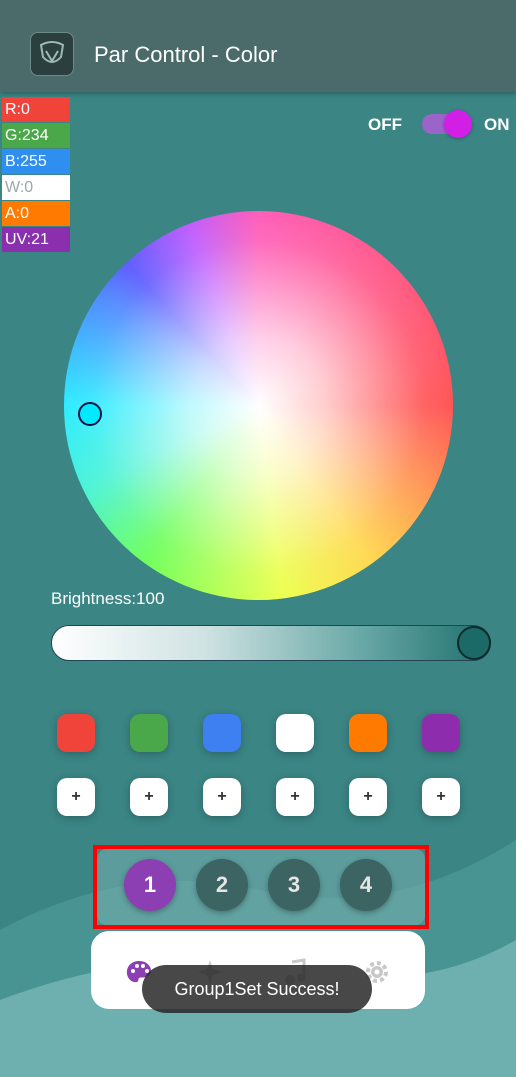 Image resolution: width=516 pixels, height=1077 pixels. Describe the element at coordinates (385, 124) in the screenshot. I see `power-off-label: OFF` at that location.